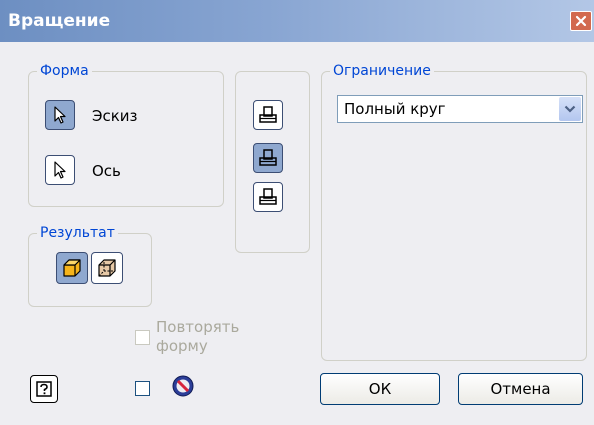 The height and width of the screenshot is (425, 594). I want to click on dialog-title: Вращение, so click(59, 21).